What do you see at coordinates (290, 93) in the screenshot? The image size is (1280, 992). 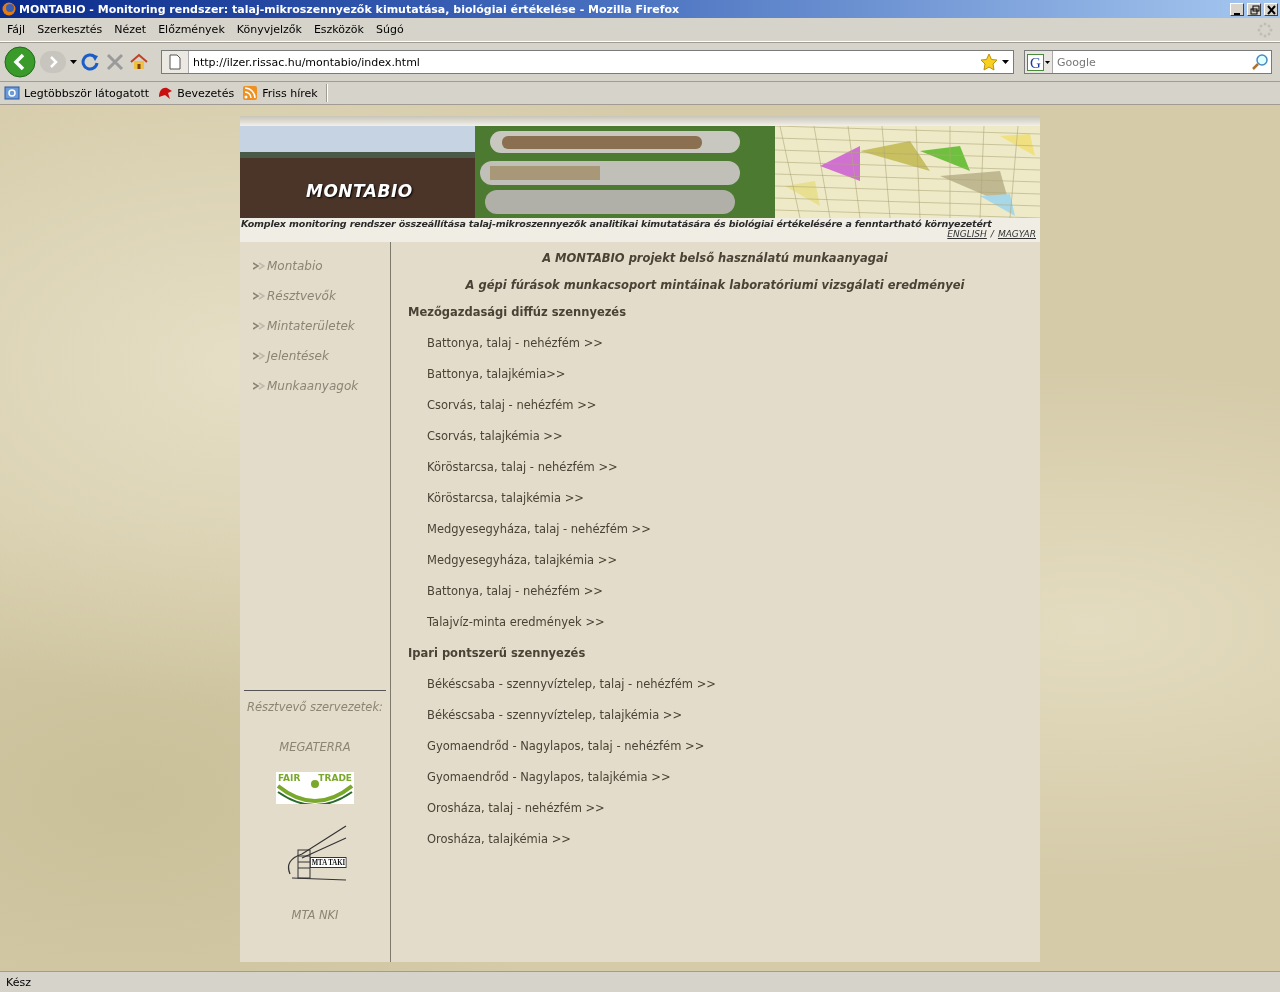 I see `bookmark-link: Friss hírek` at bounding box center [290, 93].